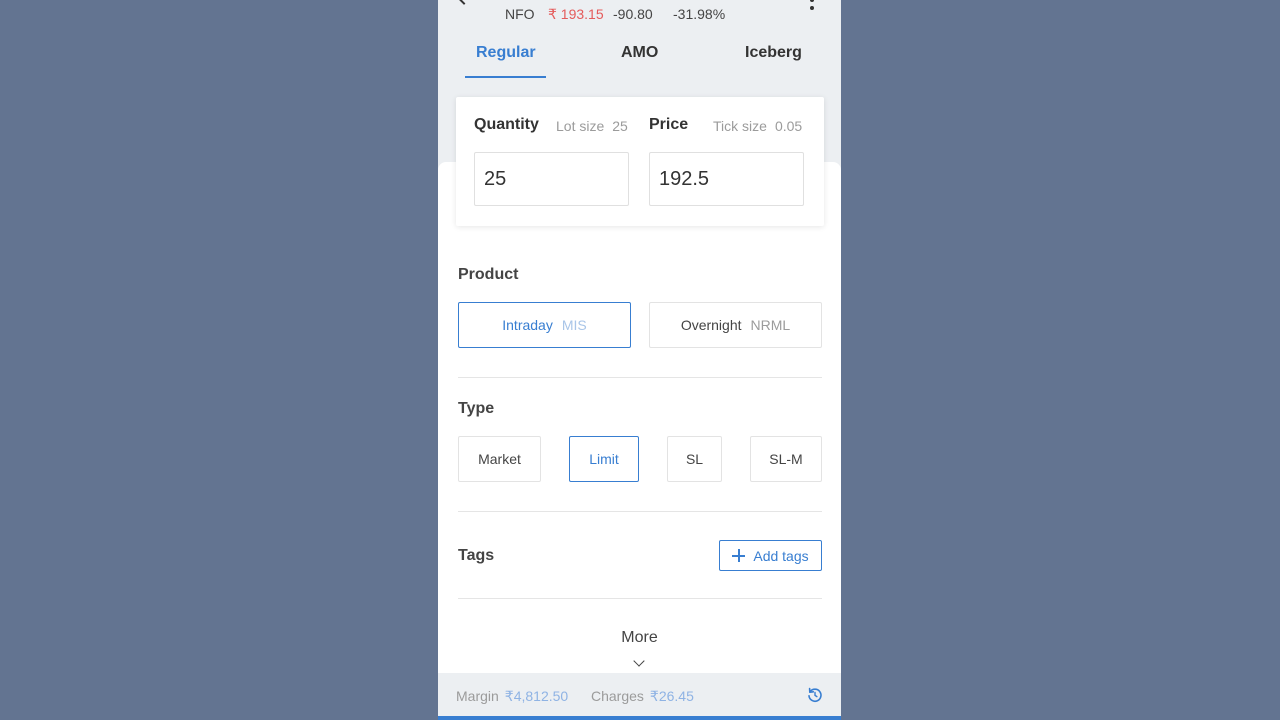 This screenshot has width=1280, height=720. Describe the element at coordinates (580, 126) in the screenshot. I see `lot-size-label: Lot size` at that location.